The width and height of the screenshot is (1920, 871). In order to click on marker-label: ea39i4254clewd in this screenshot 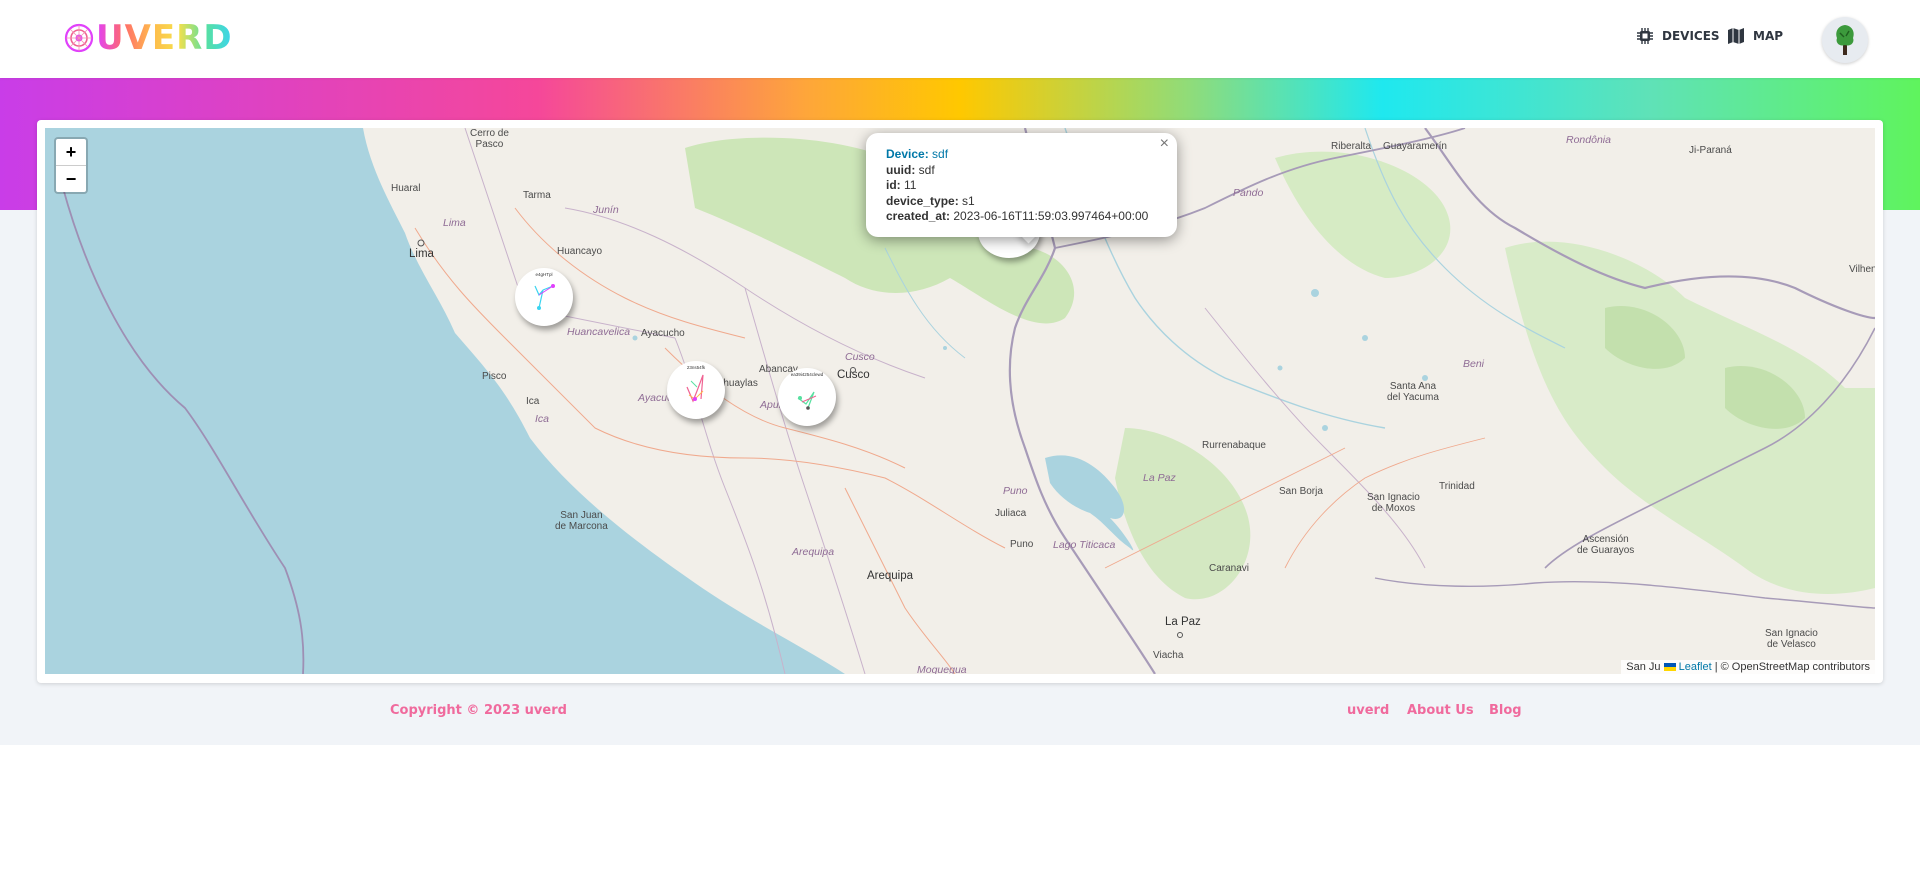, I will do `click(807, 374)`.